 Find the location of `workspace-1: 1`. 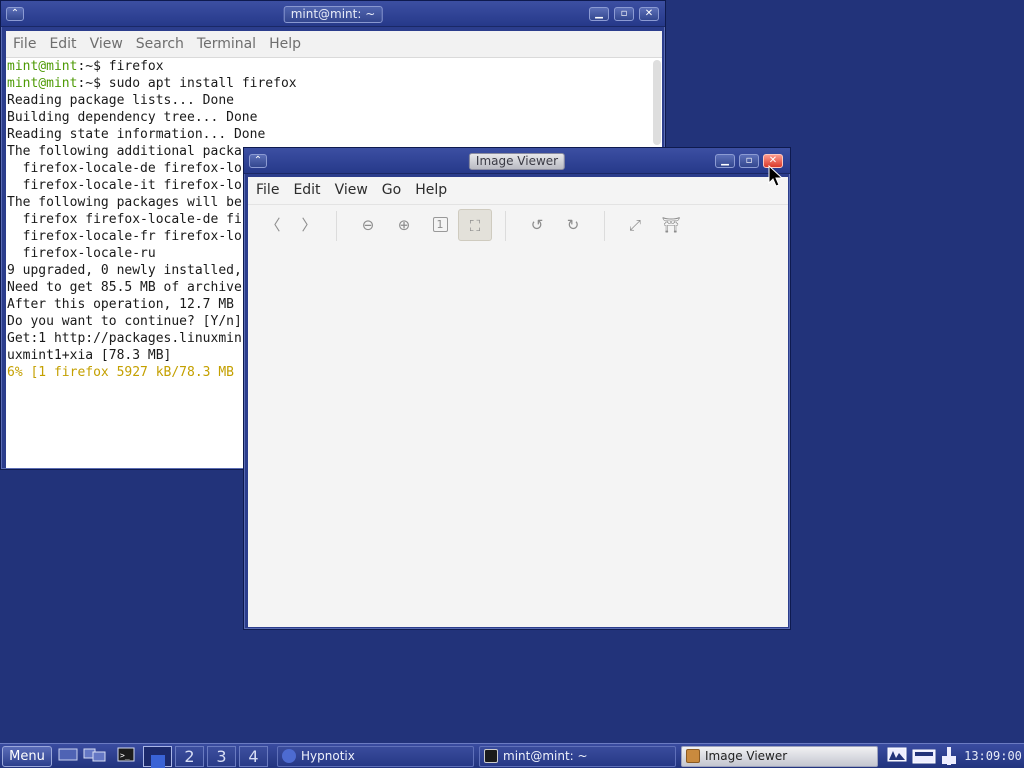

workspace-1: 1 is located at coordinates (157, 757).